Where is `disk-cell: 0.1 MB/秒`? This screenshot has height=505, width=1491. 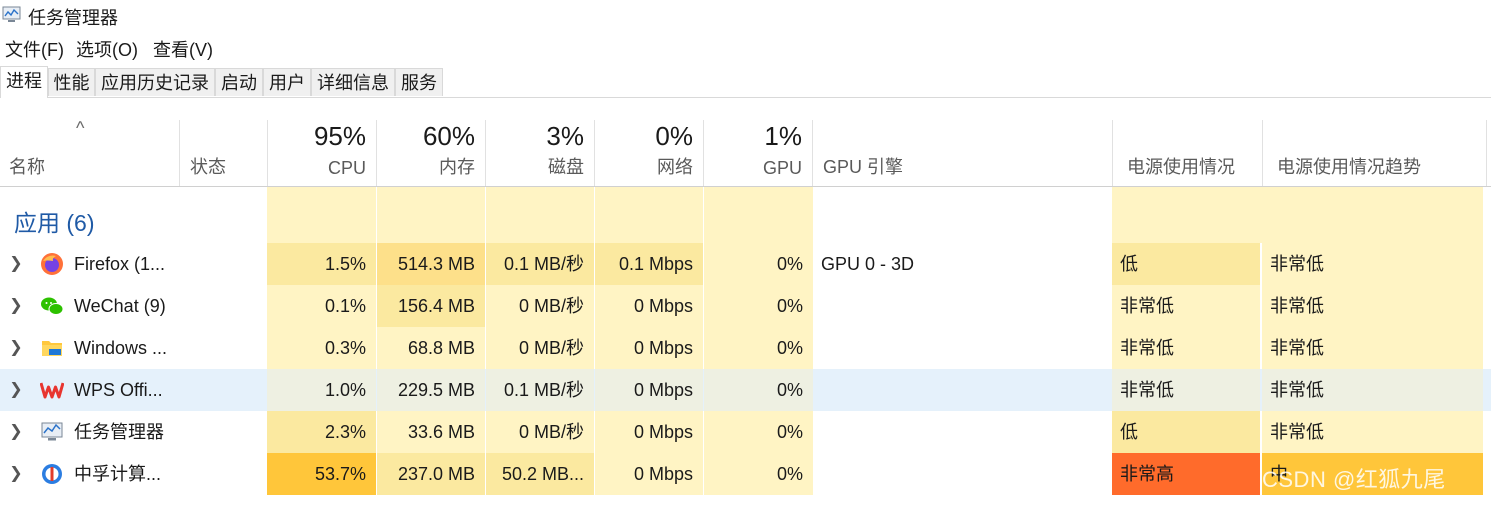 disk-cell: 0.1 MB/秒 is located at coordinates (540, 390).